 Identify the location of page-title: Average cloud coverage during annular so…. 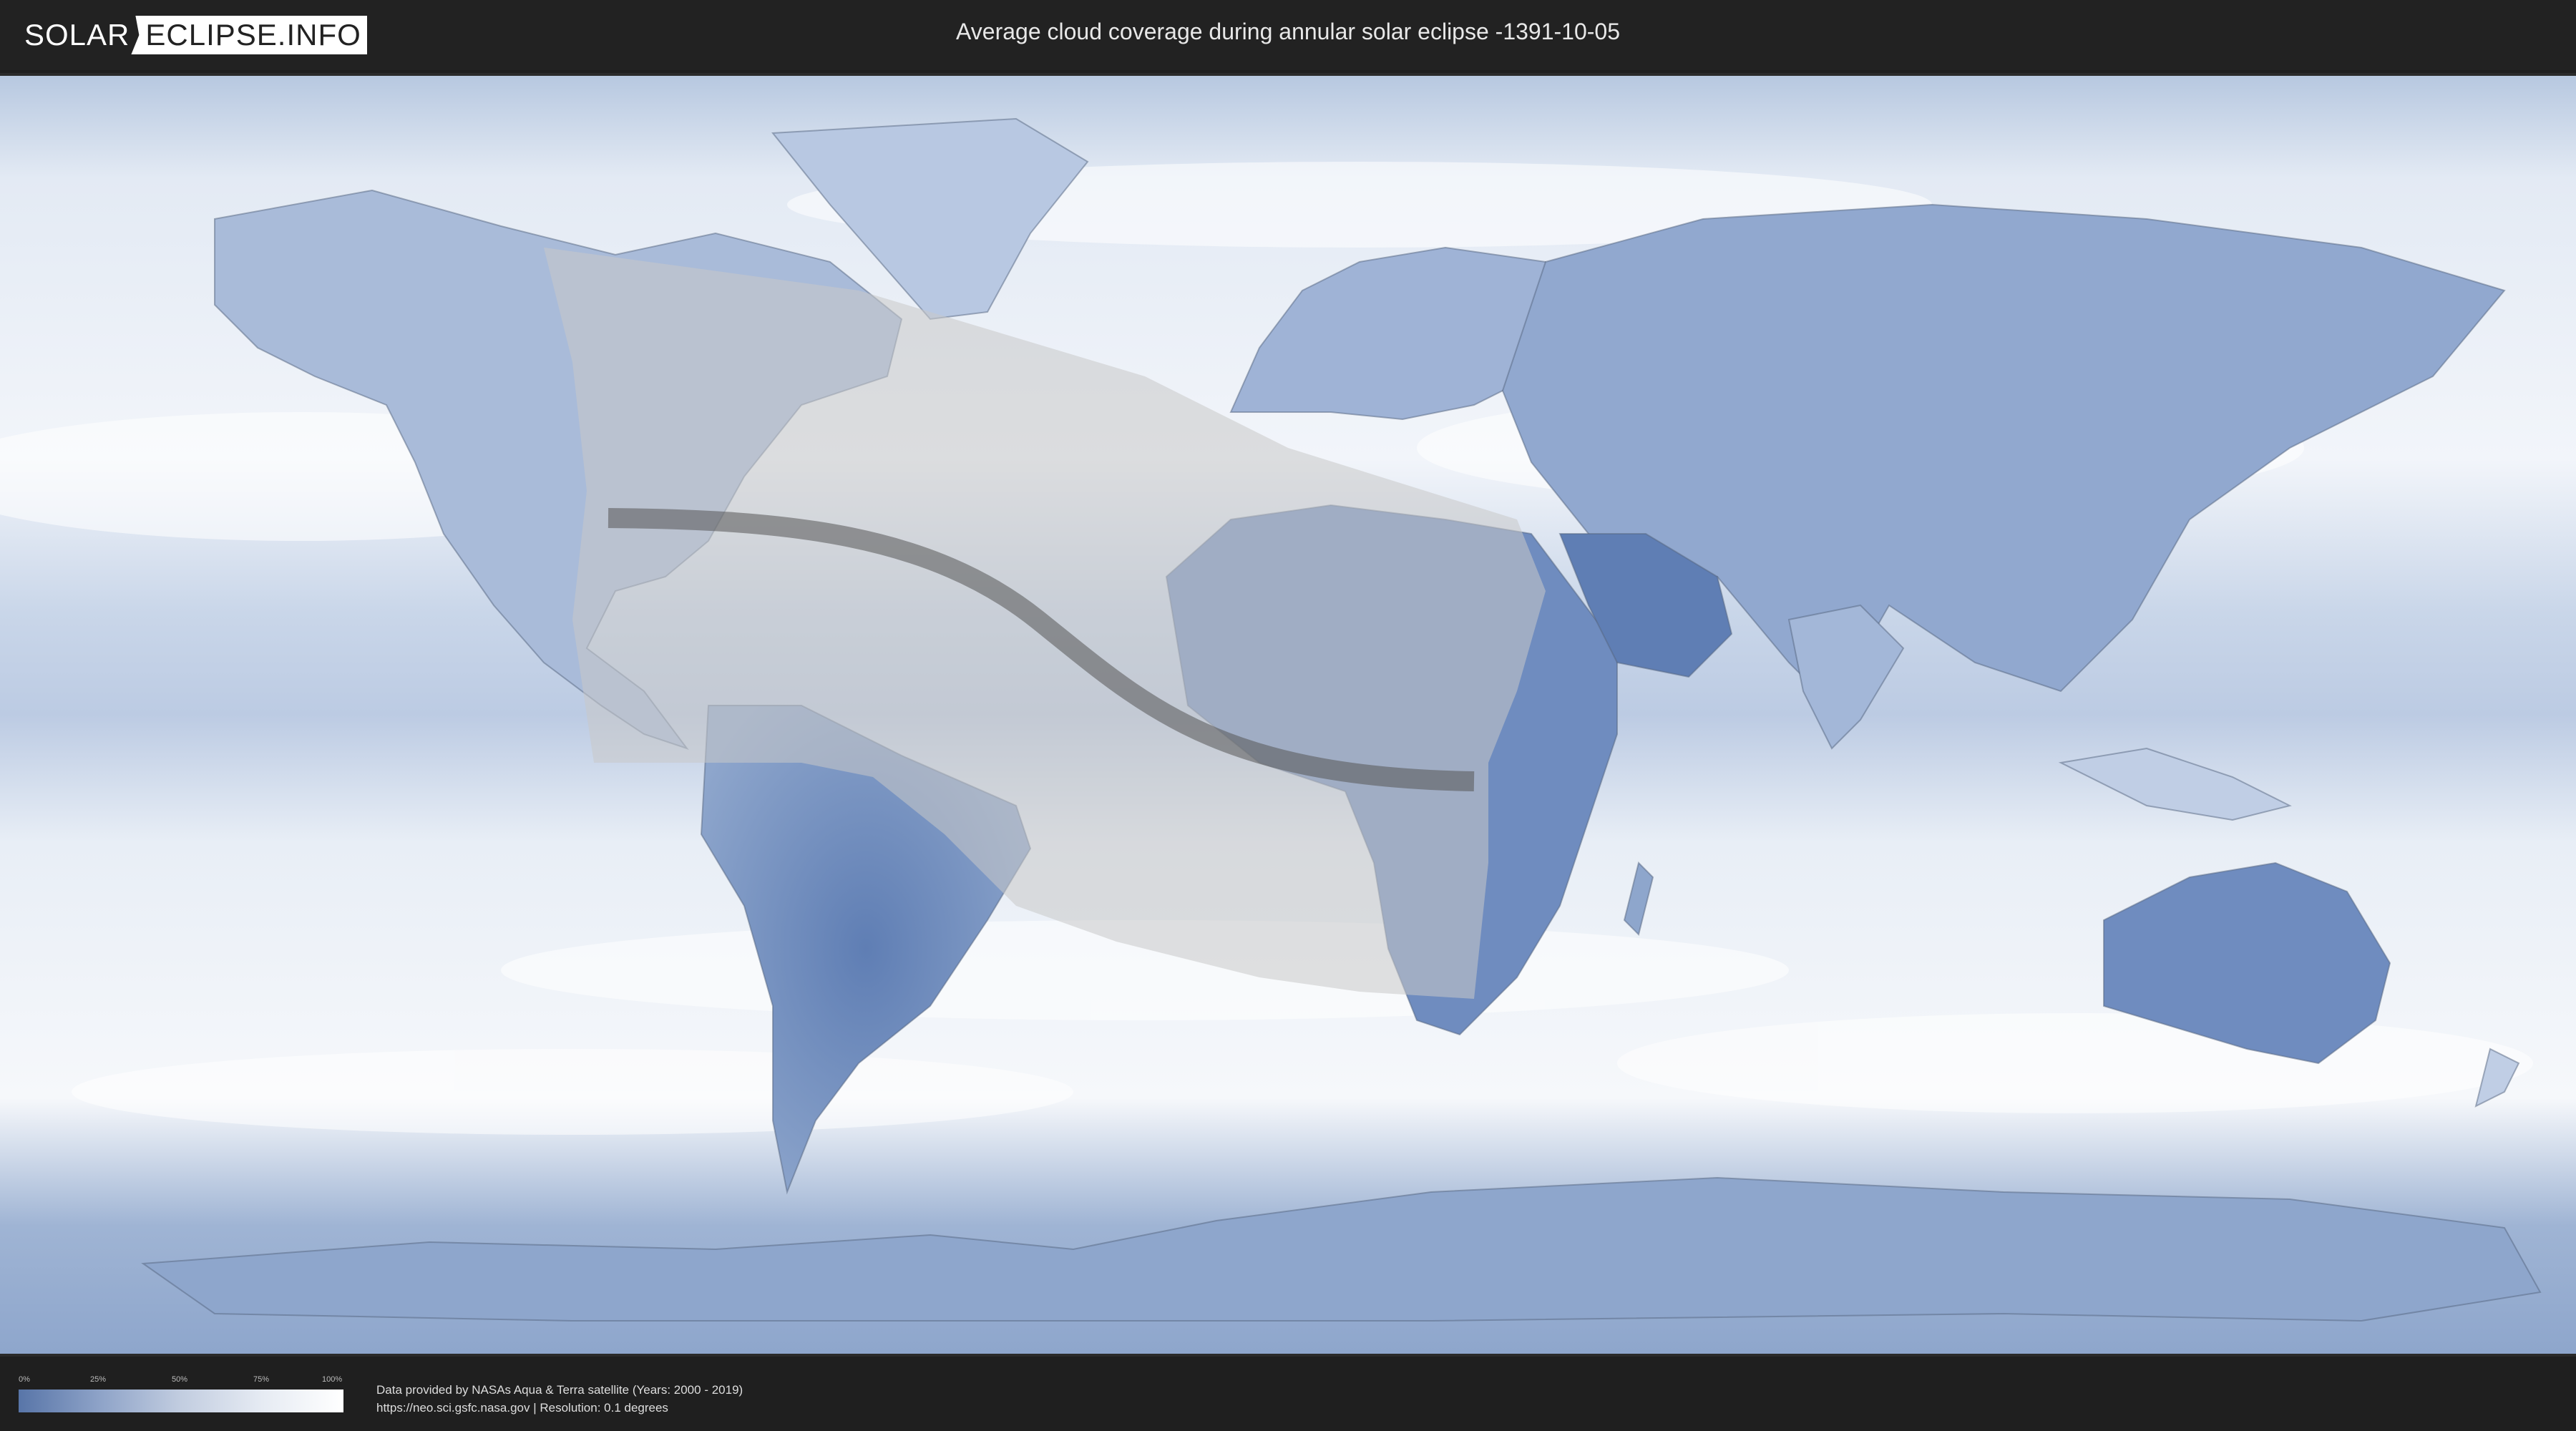
(1288, 31).